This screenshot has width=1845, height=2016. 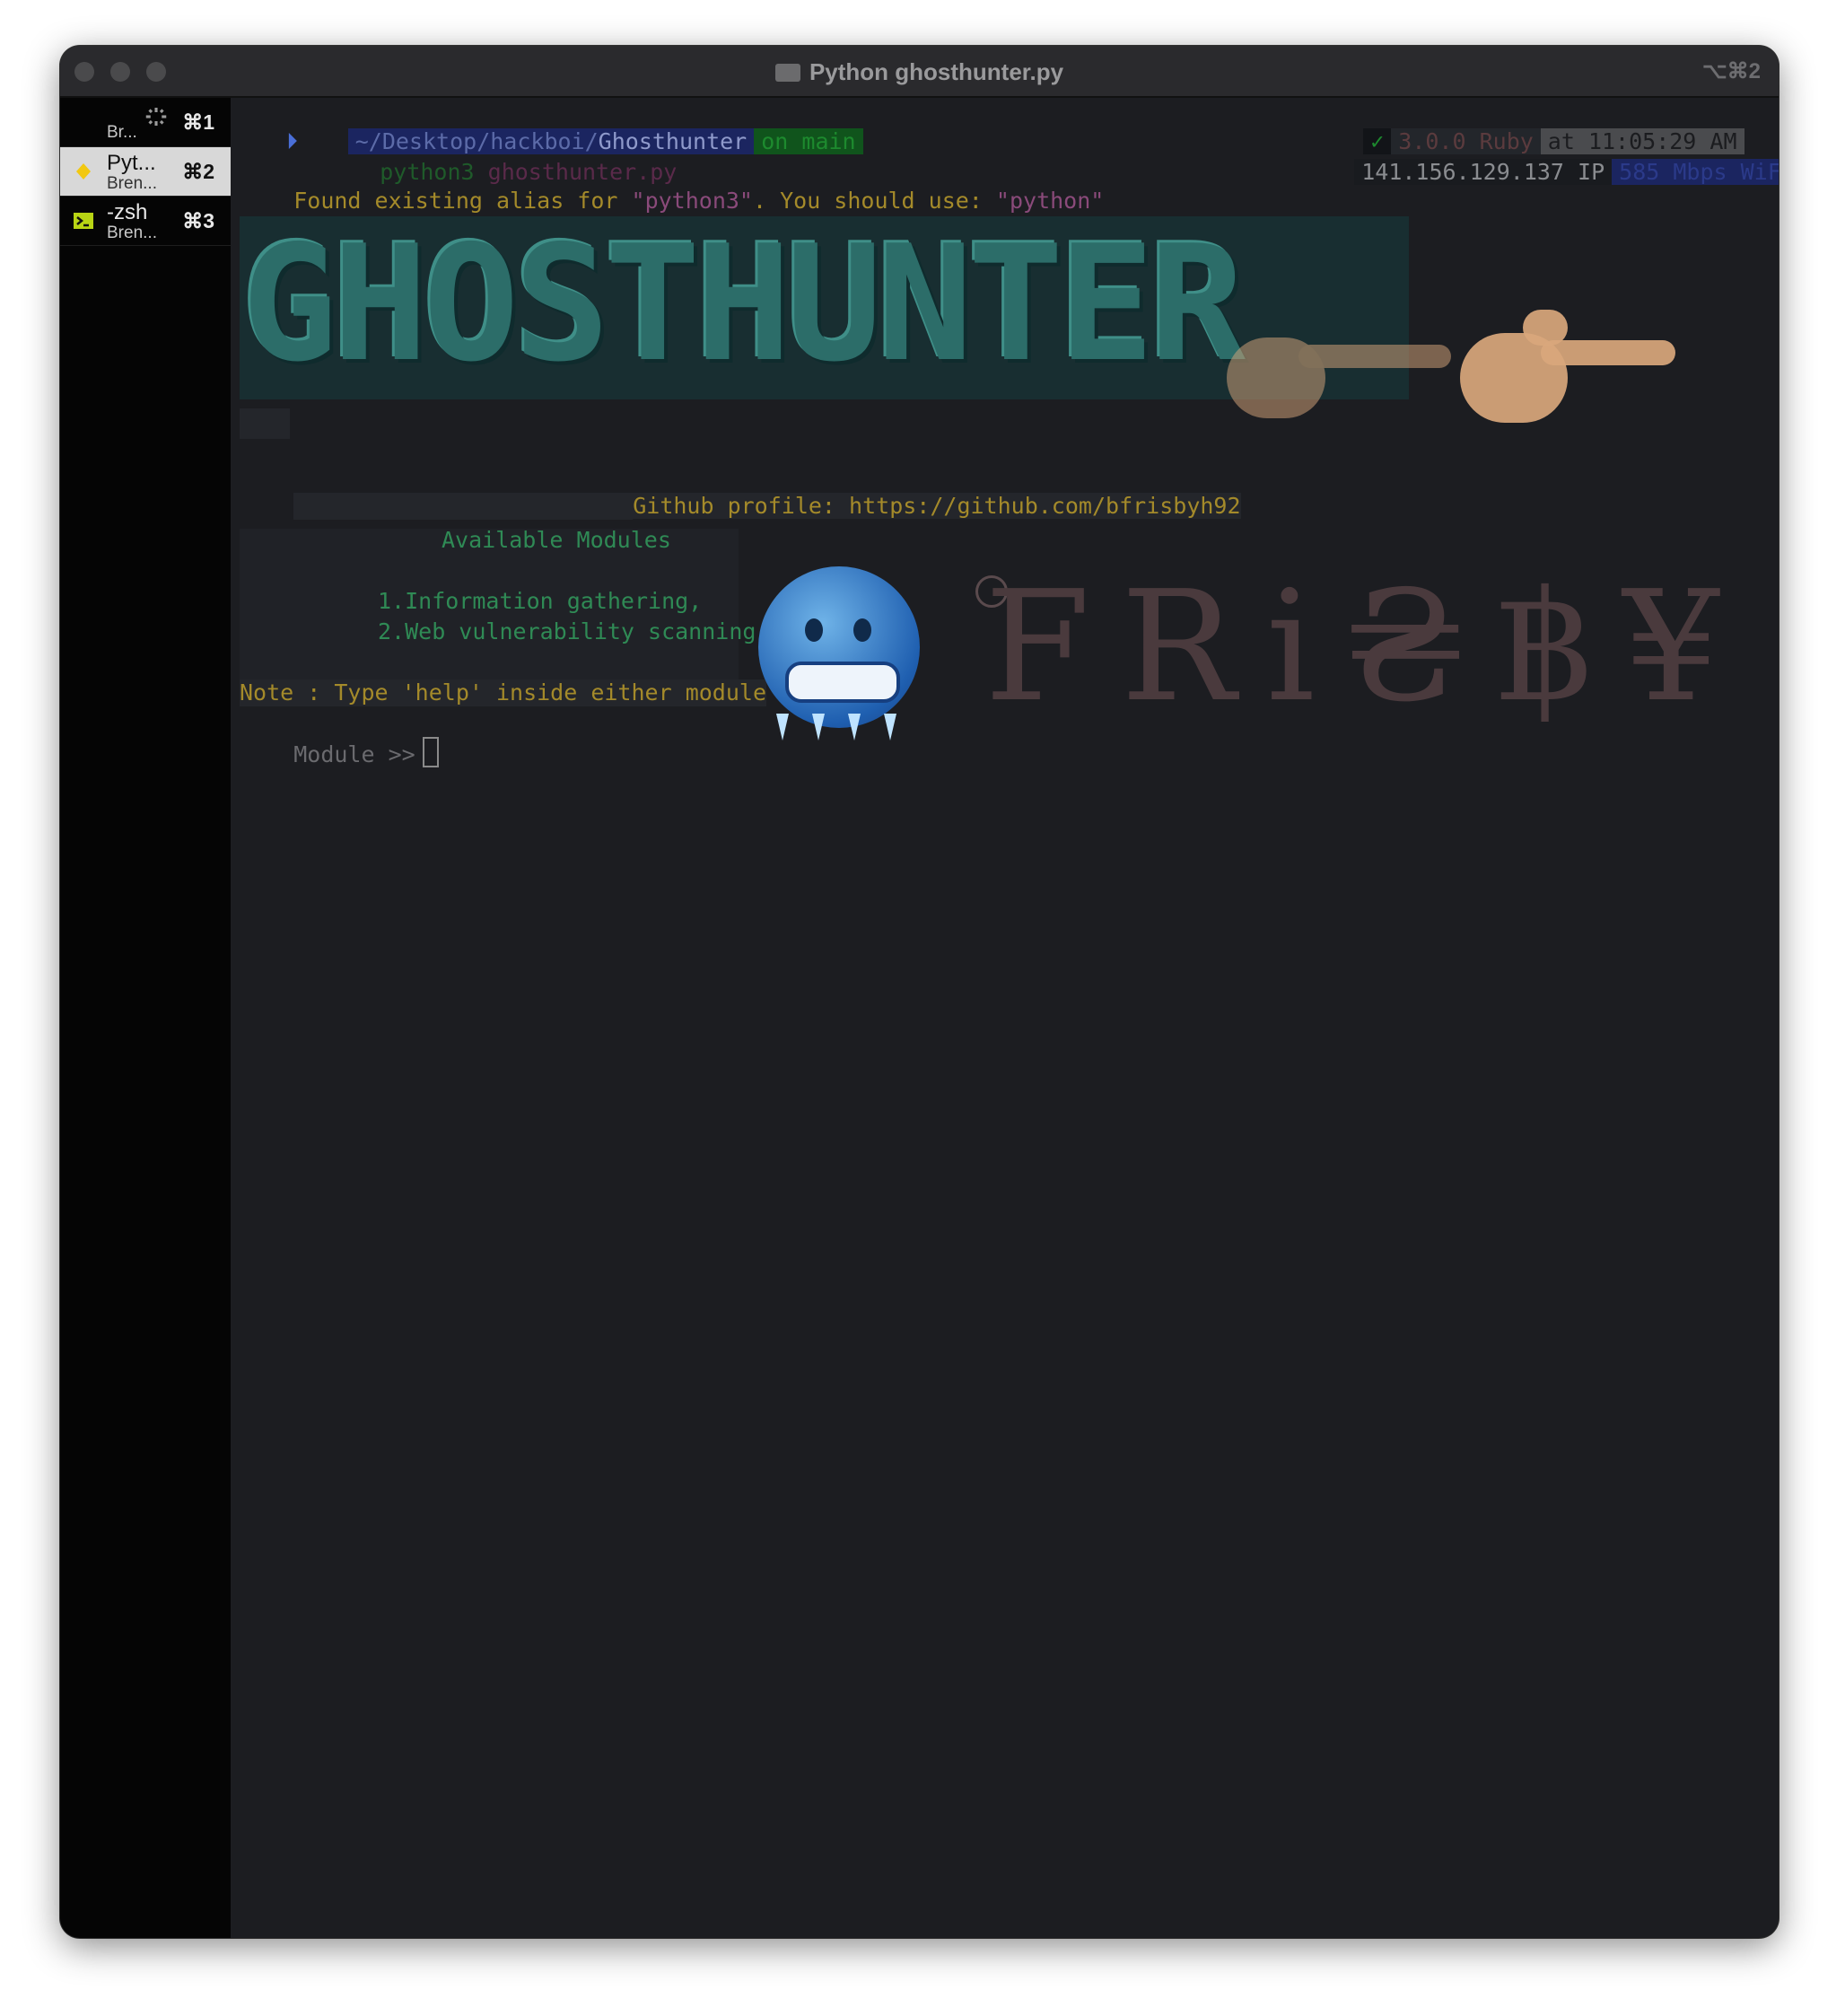 I want to click on ghosthunter-banner: GHOSTHUNTER, so click(x=743, y=304).